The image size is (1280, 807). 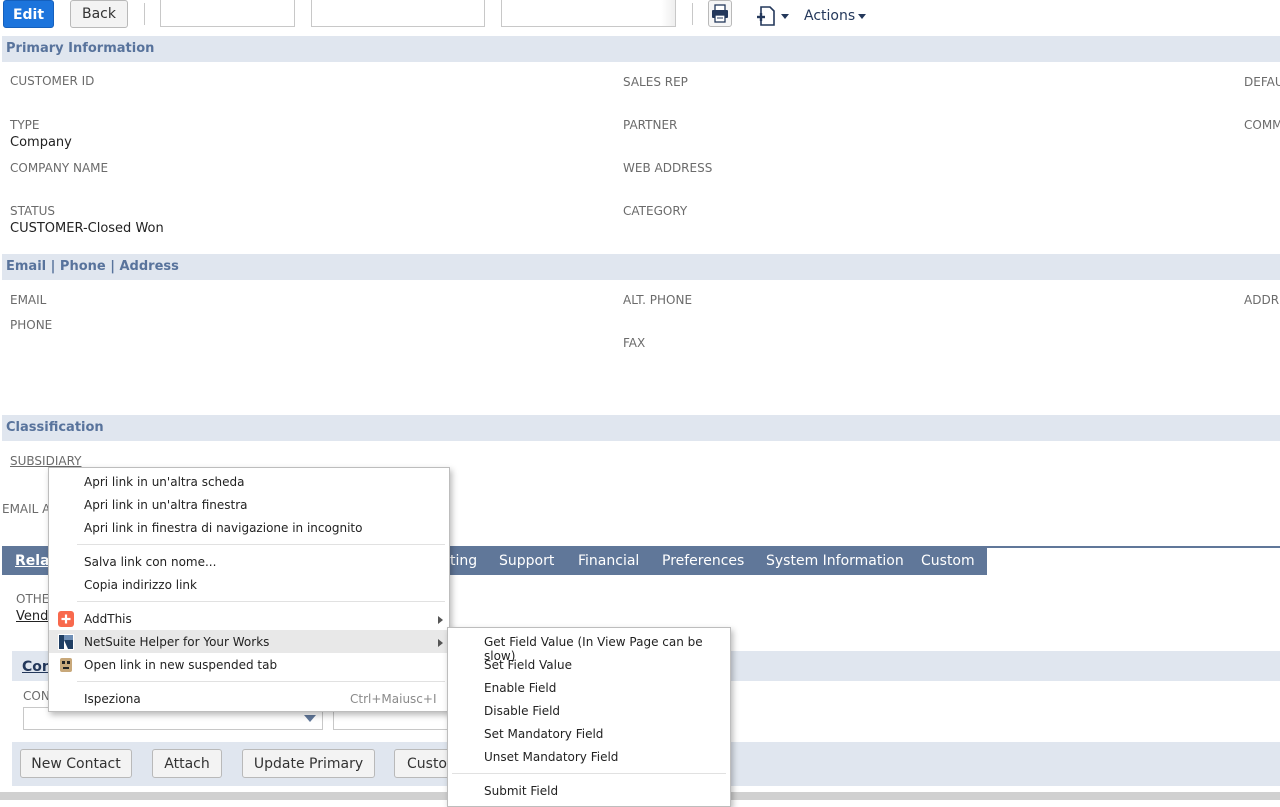 I want to click on status-label: STATUS, so click(x=33, y=211).